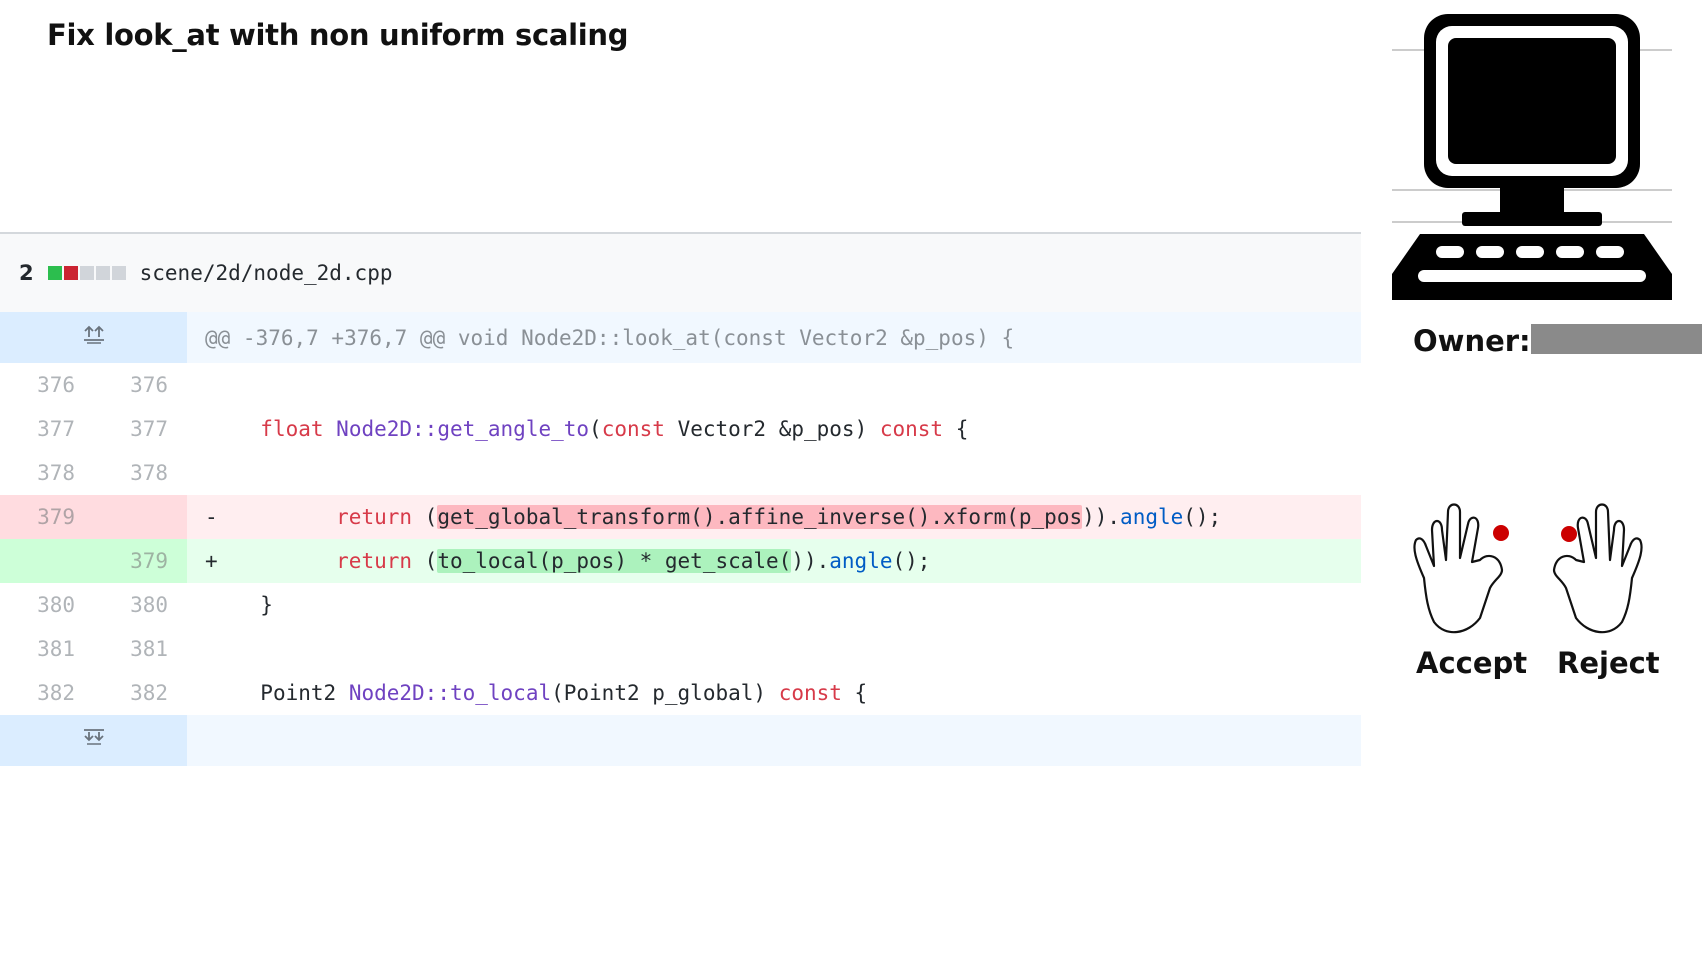 This screenshot has height=957, width=1702. What do you see at coordinates (1472, 341) in the screenshot?
I see `owner-label: Owner:` at bounding box center [1472, 341].